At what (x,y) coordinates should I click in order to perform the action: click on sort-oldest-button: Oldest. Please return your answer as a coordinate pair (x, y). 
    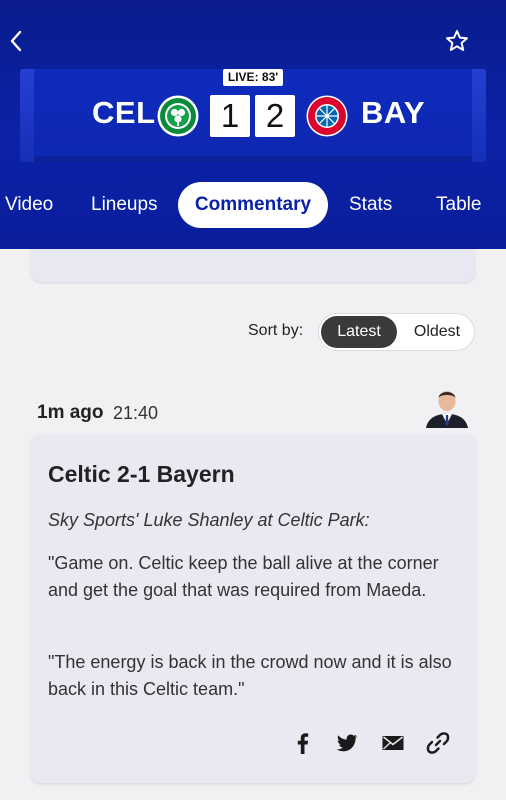
    Looking at the image, I should click on (437, 332).